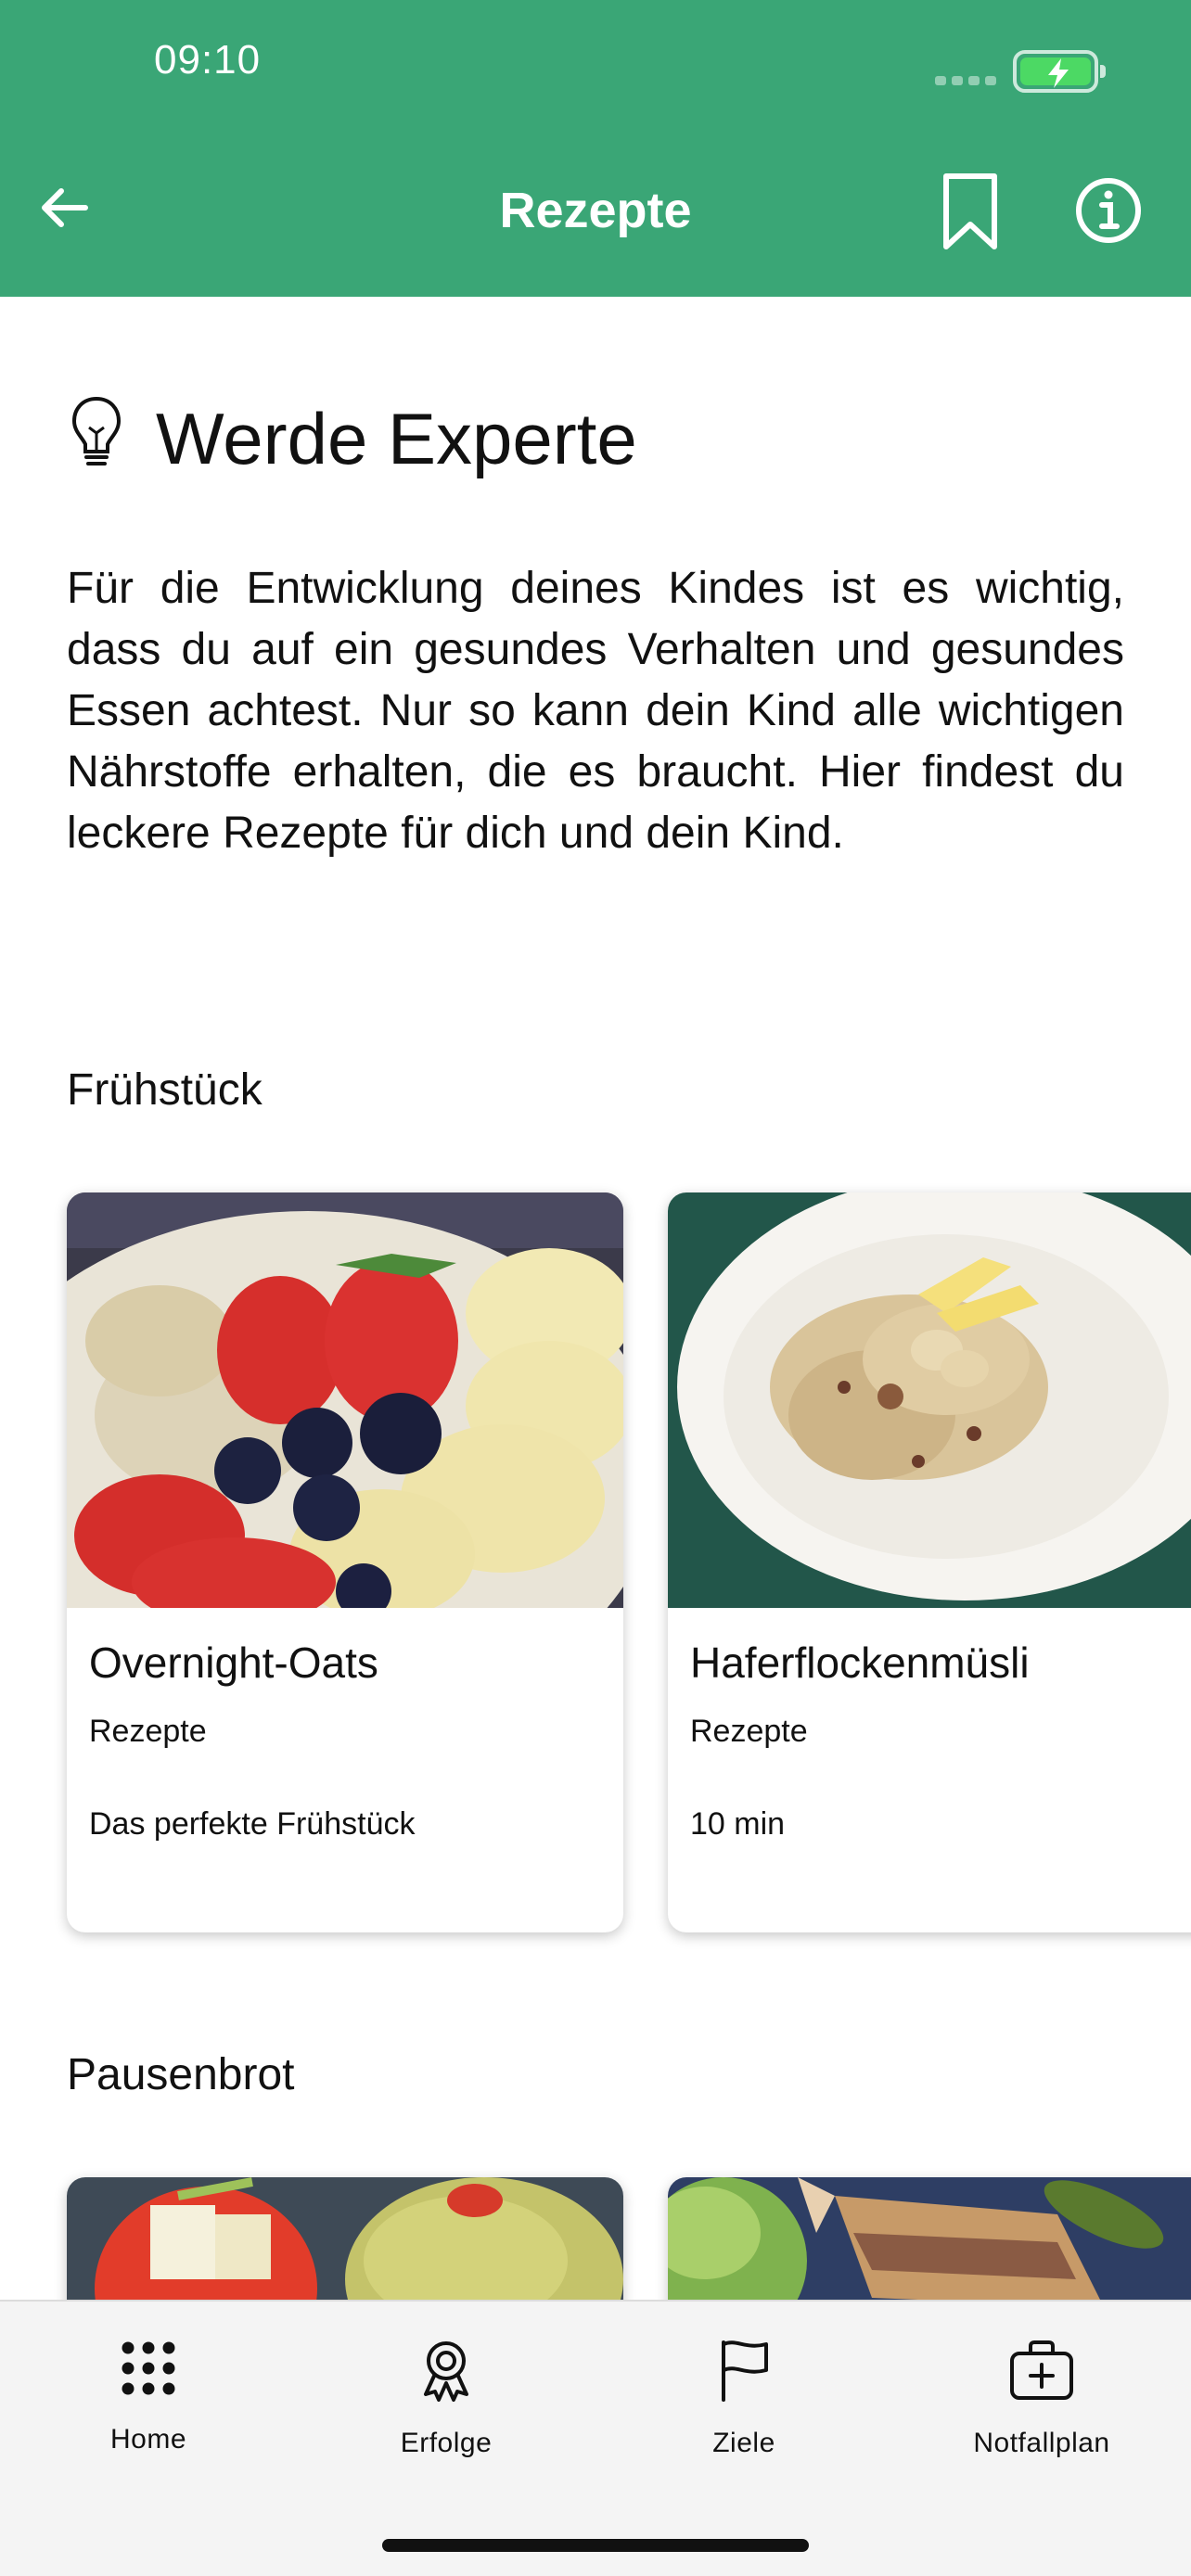  I want to click on hero-heading: Werde Experte, so click(352, 438).